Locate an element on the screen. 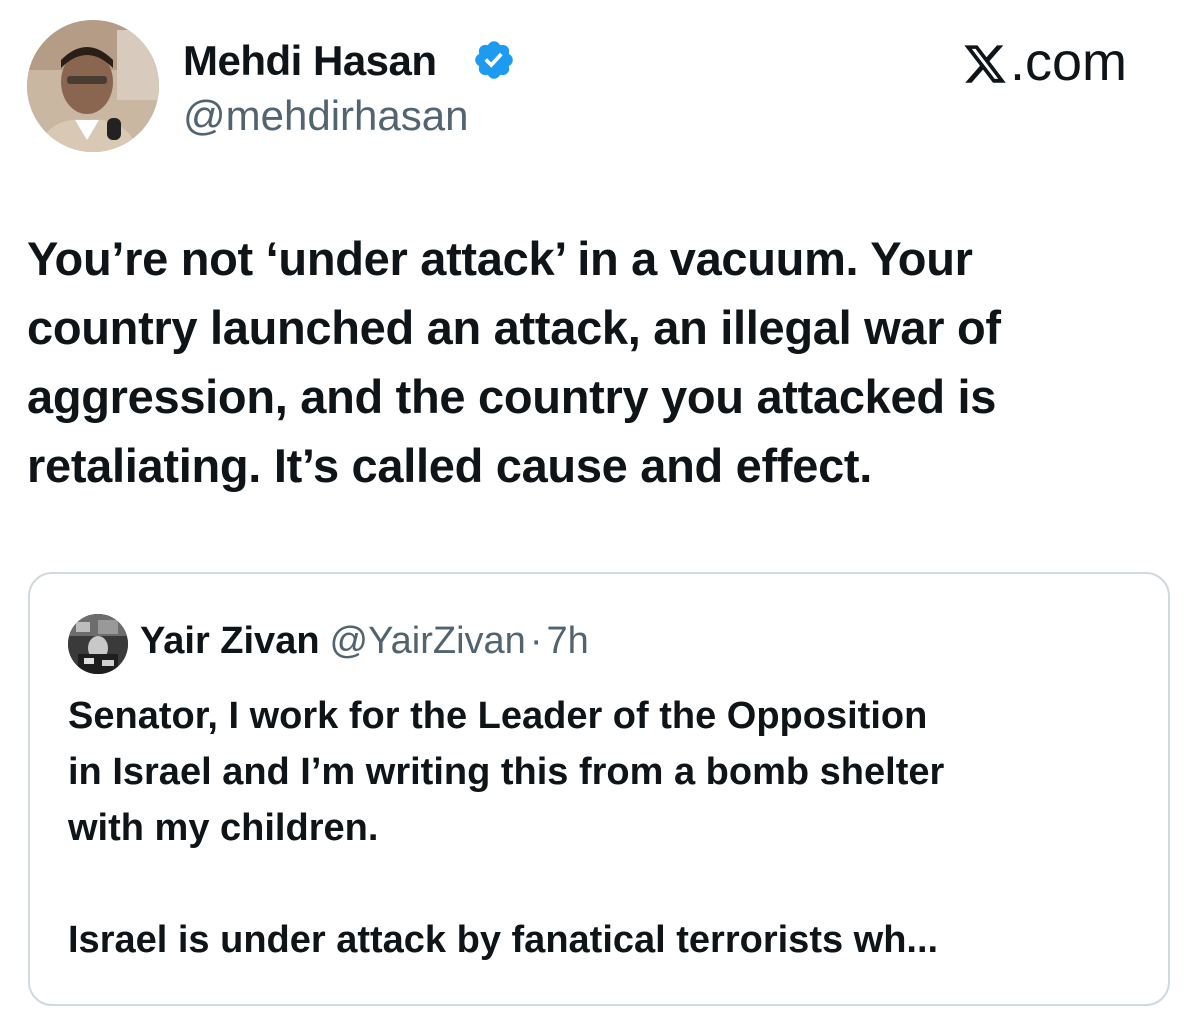  quoted-tweet-text-line: with my children. is located at coordinates (223, 828).